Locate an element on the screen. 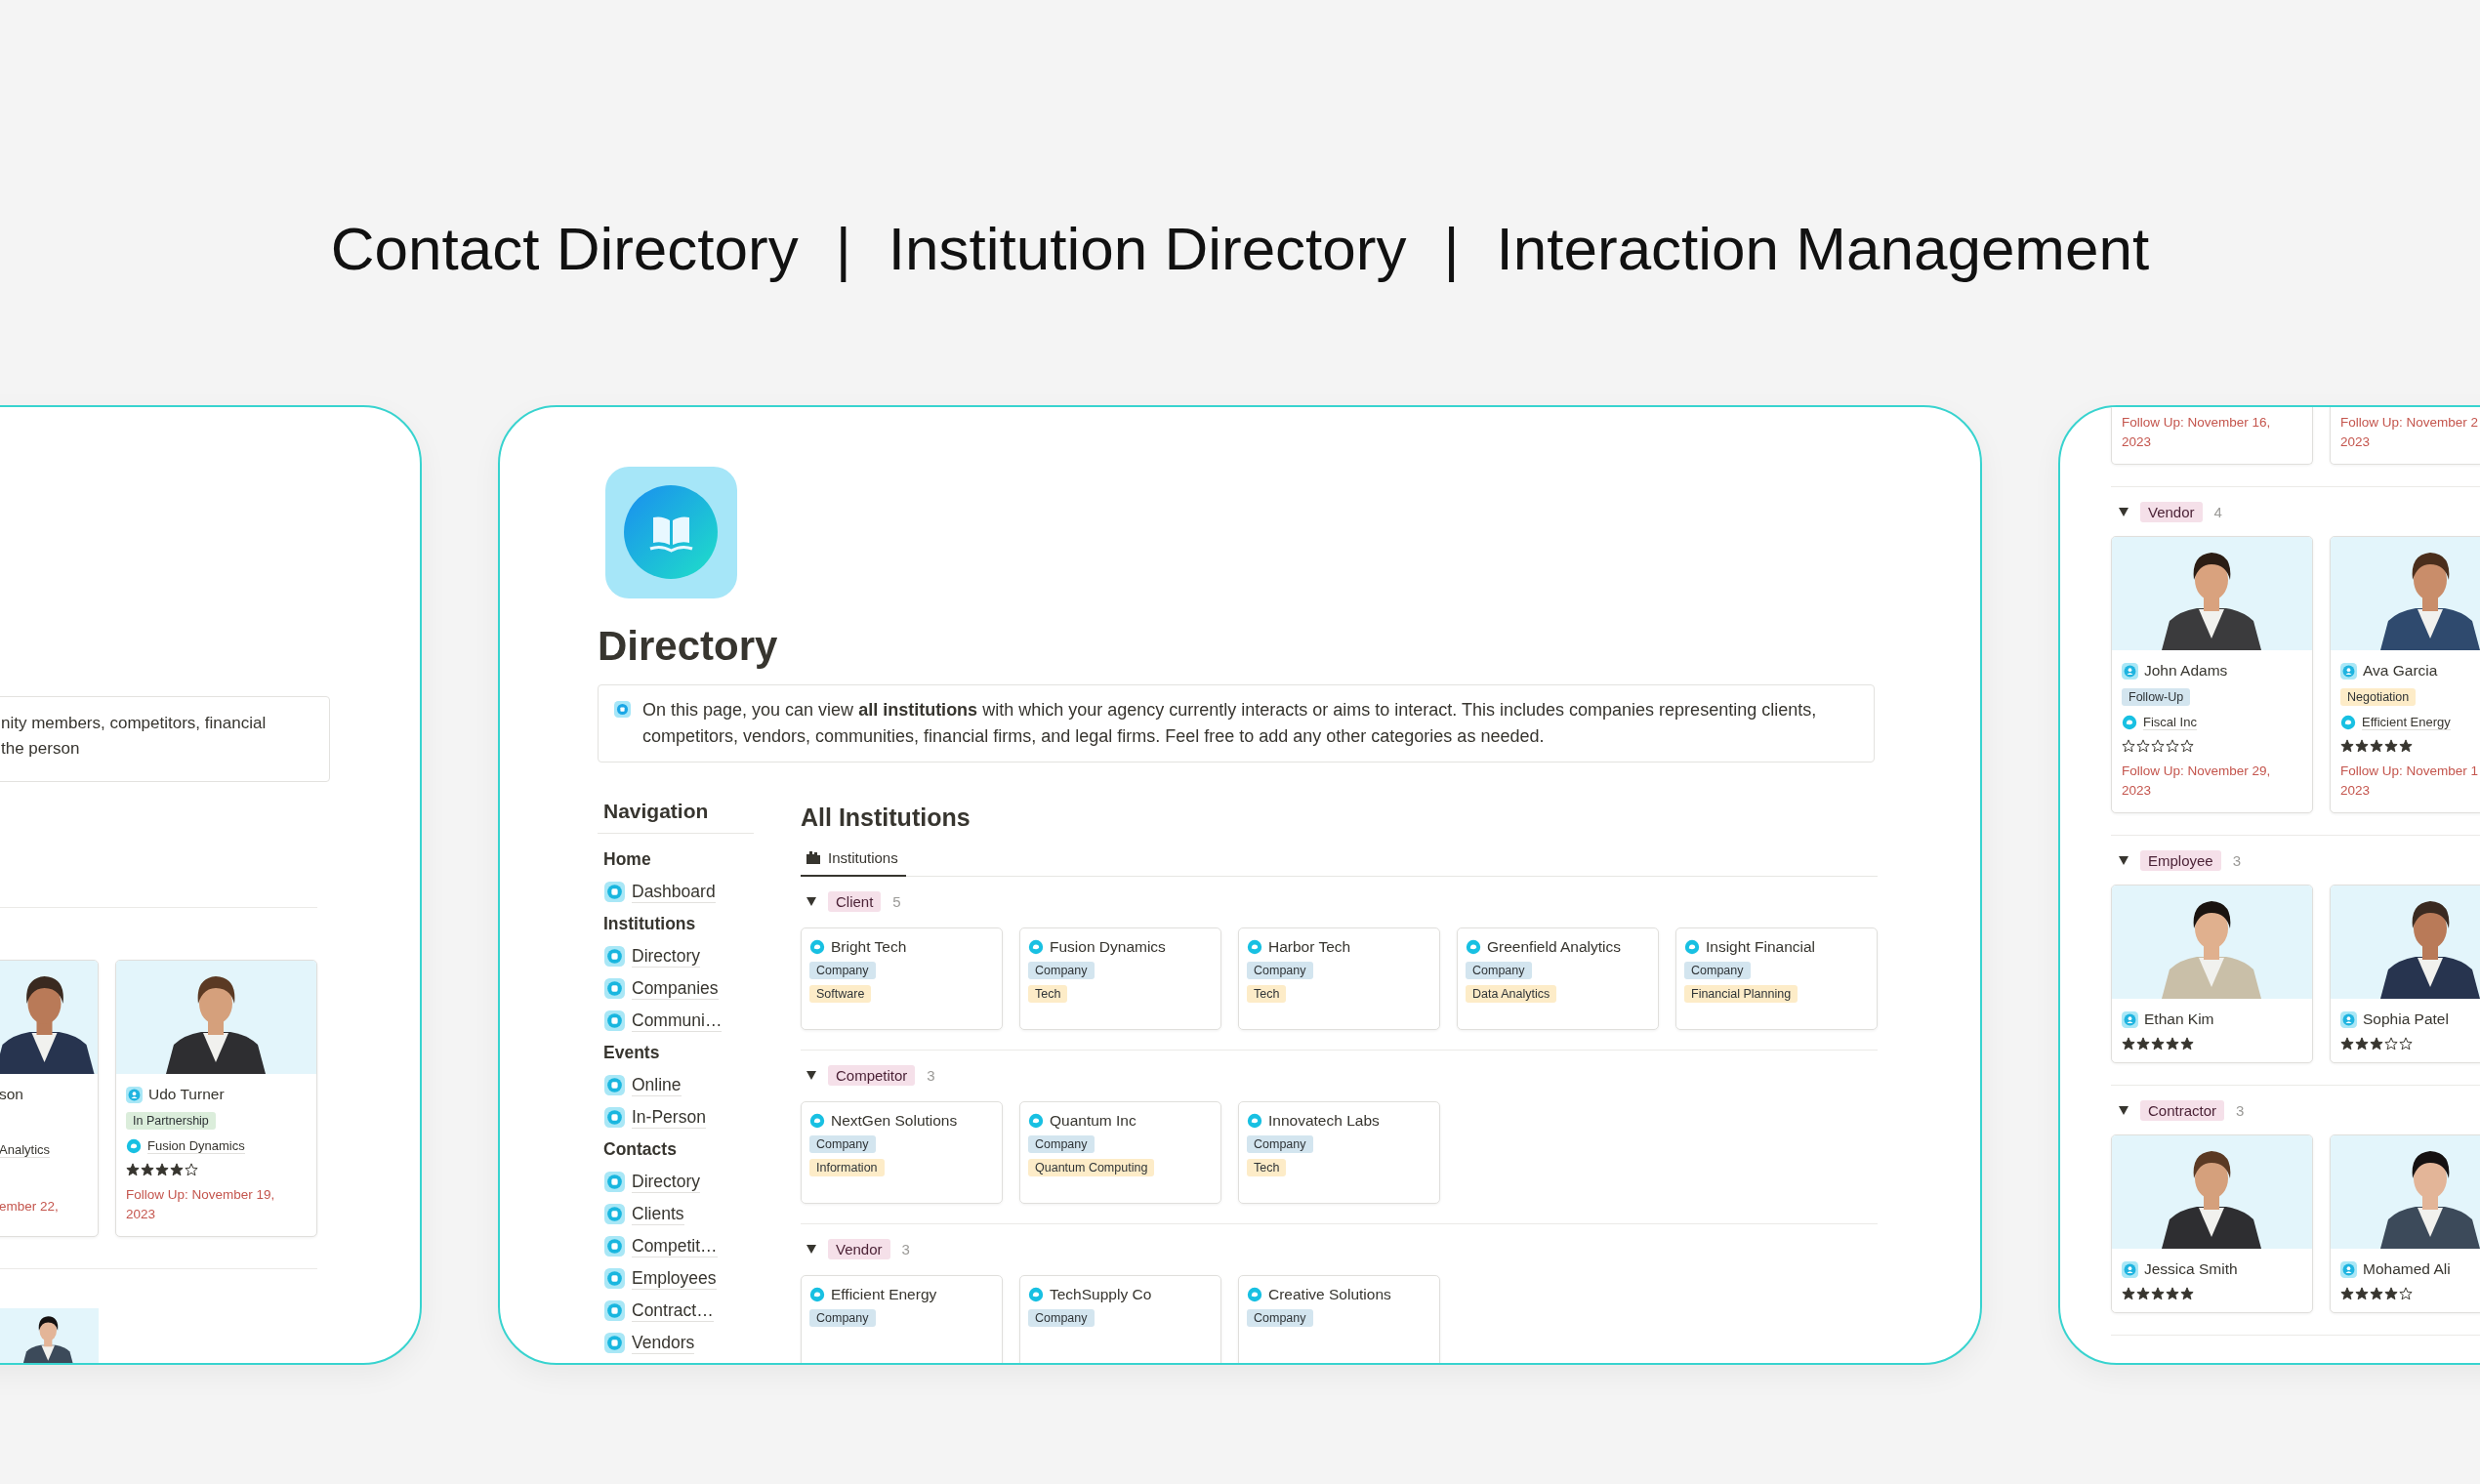  follow-up-date: Follow Up: November 2 2023 is located at coordinates (2410, 433).